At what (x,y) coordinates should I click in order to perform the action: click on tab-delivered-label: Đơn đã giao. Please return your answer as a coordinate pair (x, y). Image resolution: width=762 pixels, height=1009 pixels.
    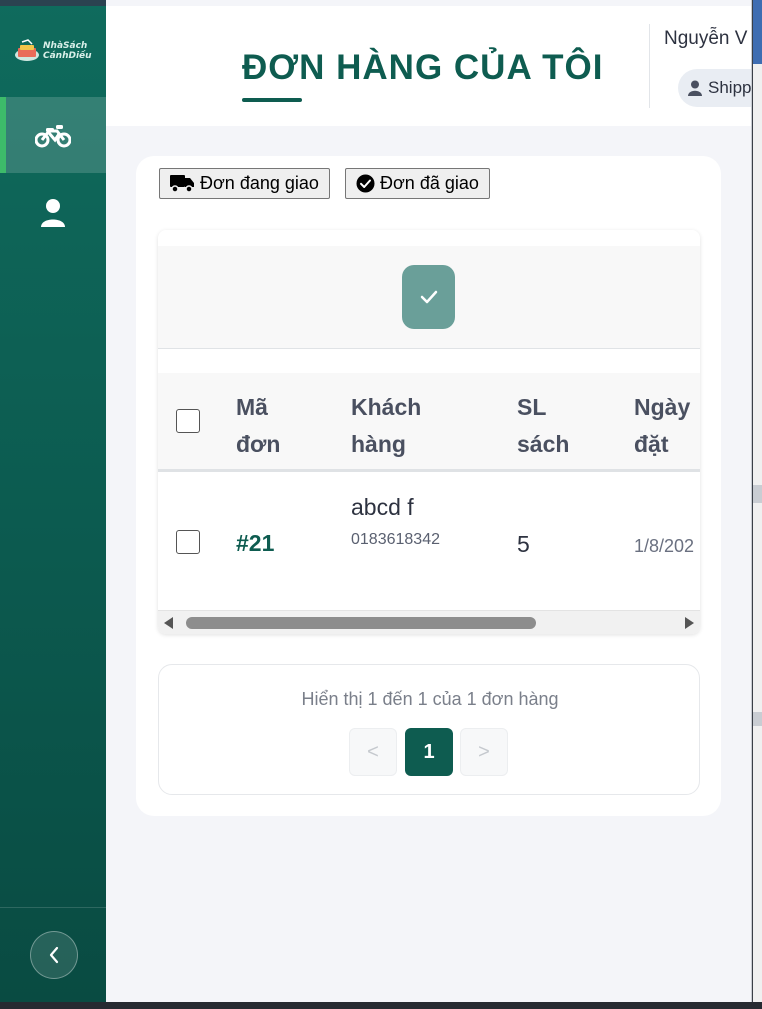
    Looking at the image, I should click on (429, 183).